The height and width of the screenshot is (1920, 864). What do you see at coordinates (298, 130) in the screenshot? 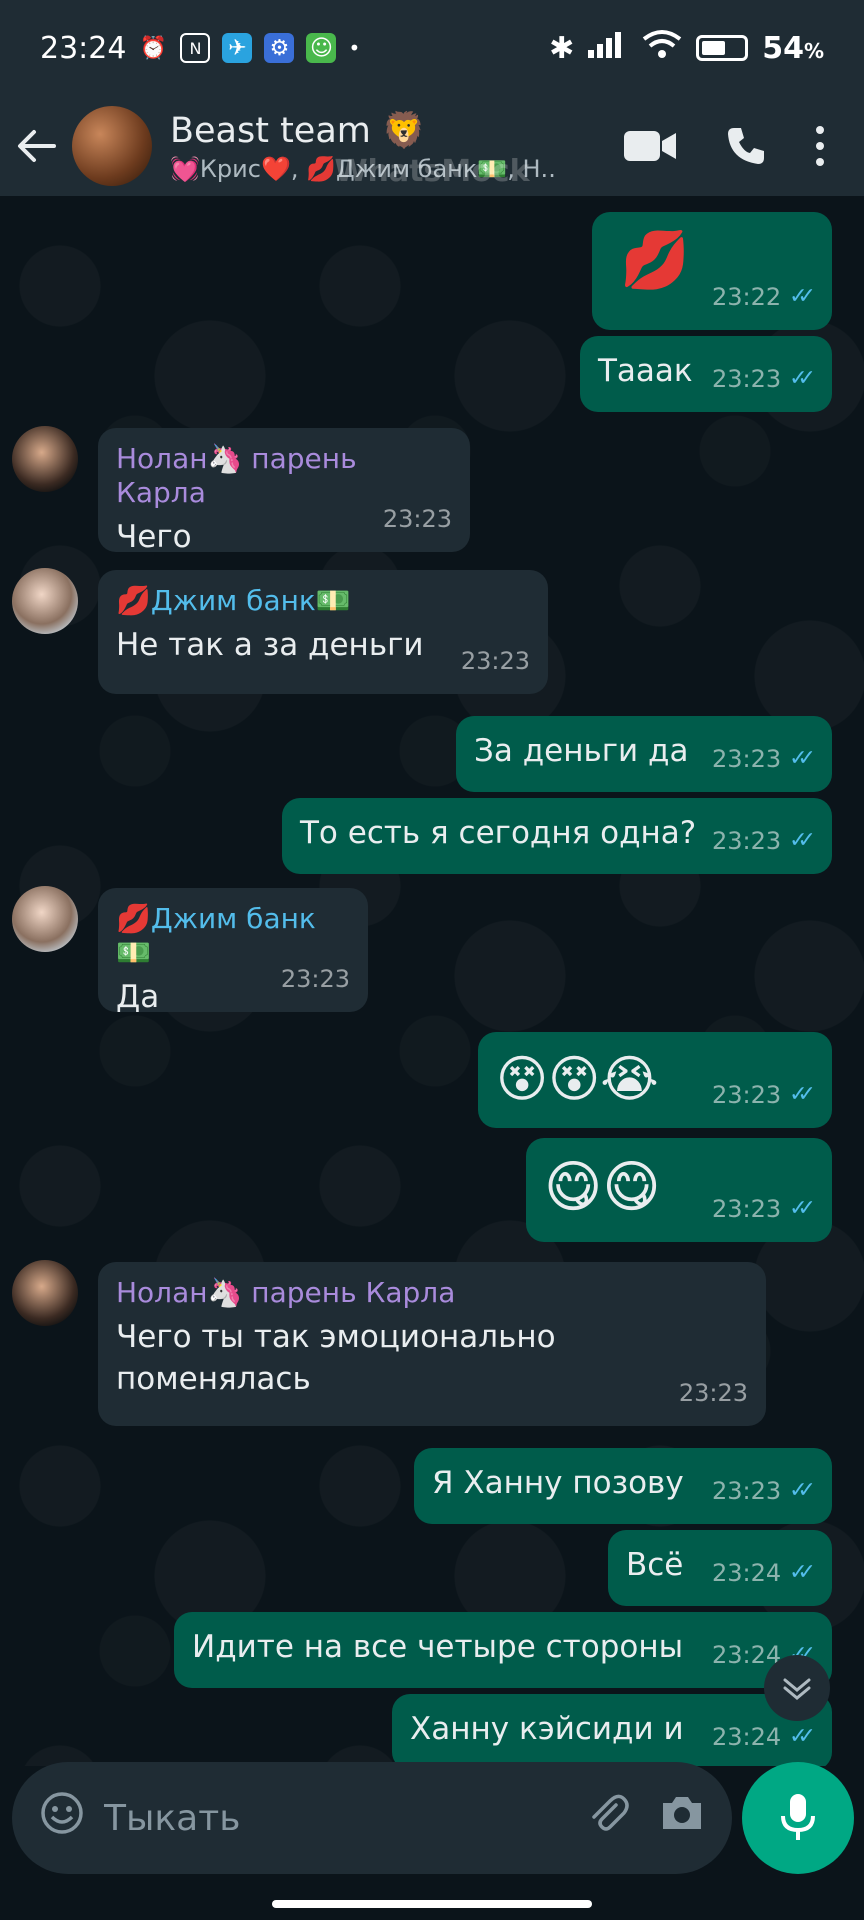
I see `group-title: Beast team 🦁` at bounding box center [298, 130].